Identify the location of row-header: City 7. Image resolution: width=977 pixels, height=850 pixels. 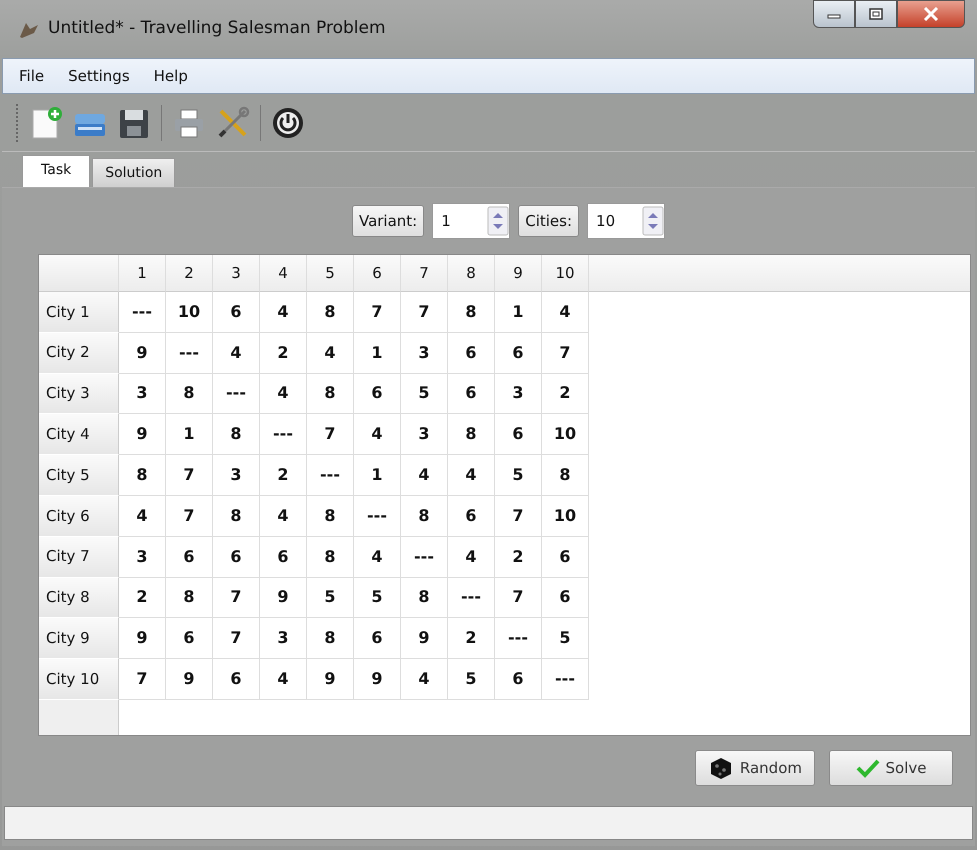
(79, 557).